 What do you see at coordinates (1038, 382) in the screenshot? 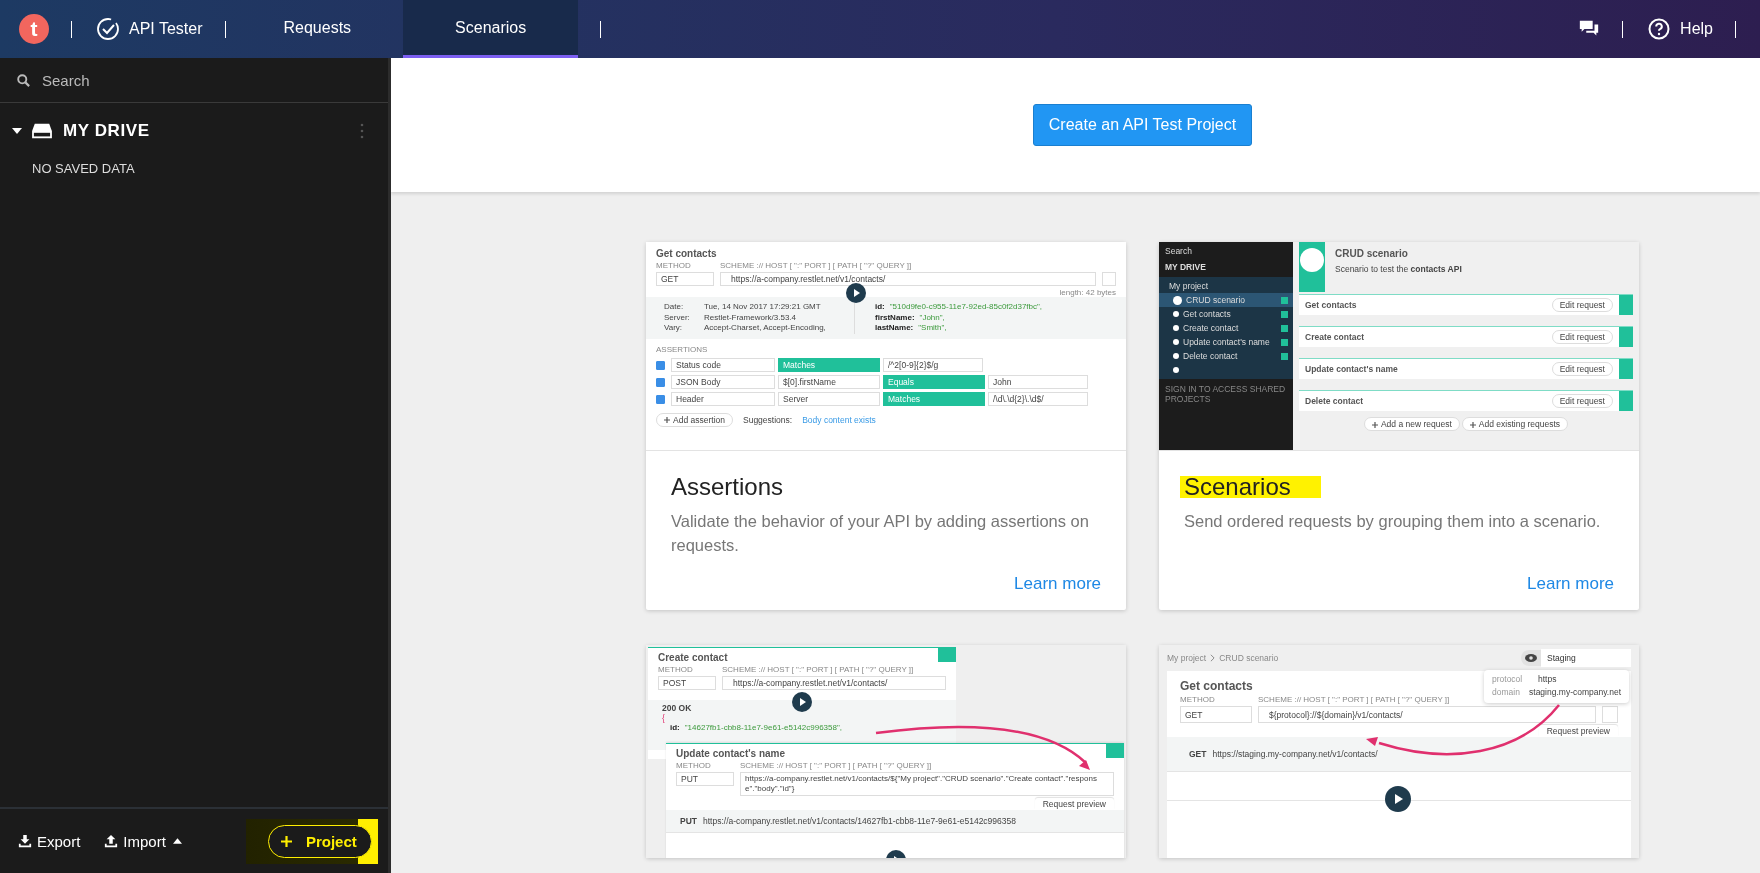
I see `value-field: John` at bounding box center [1038, 382].